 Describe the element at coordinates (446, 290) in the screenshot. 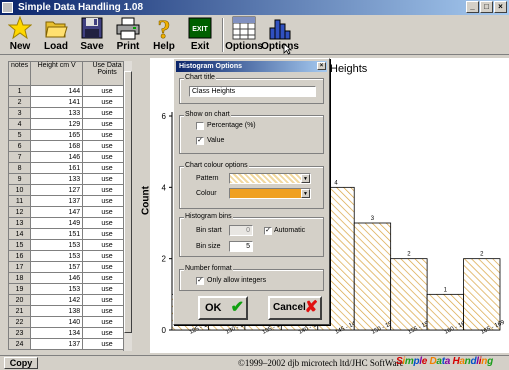

I see `bar-value-label: 1` at that location.